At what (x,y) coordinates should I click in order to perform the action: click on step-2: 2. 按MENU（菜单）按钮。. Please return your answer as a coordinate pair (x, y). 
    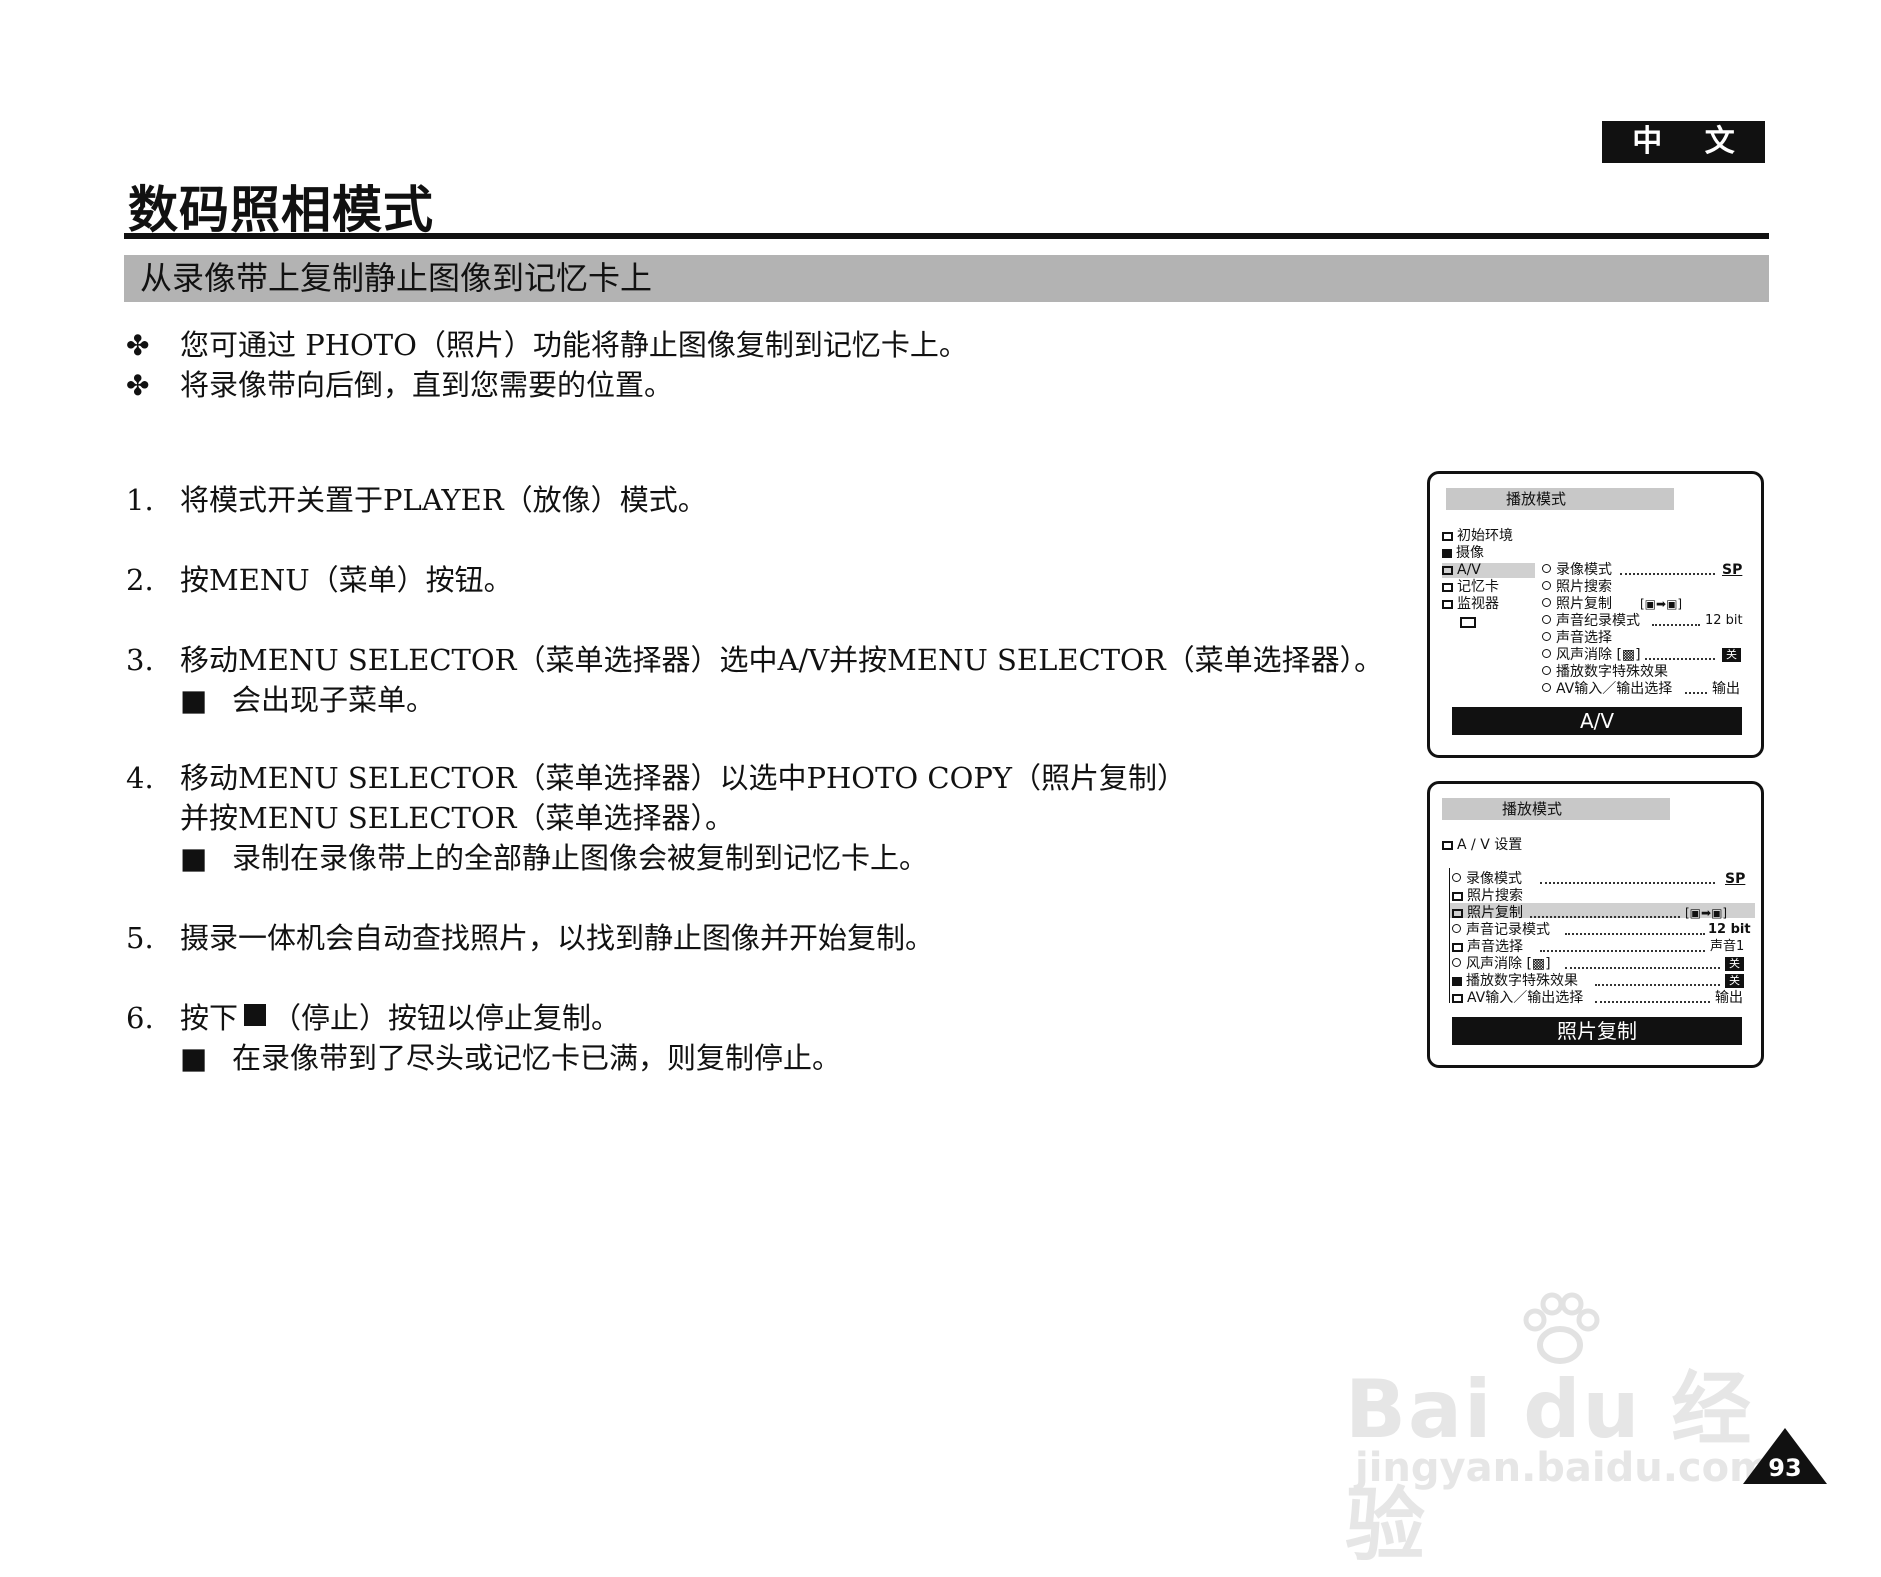
    Looking at the image, I should click on (319, 580).